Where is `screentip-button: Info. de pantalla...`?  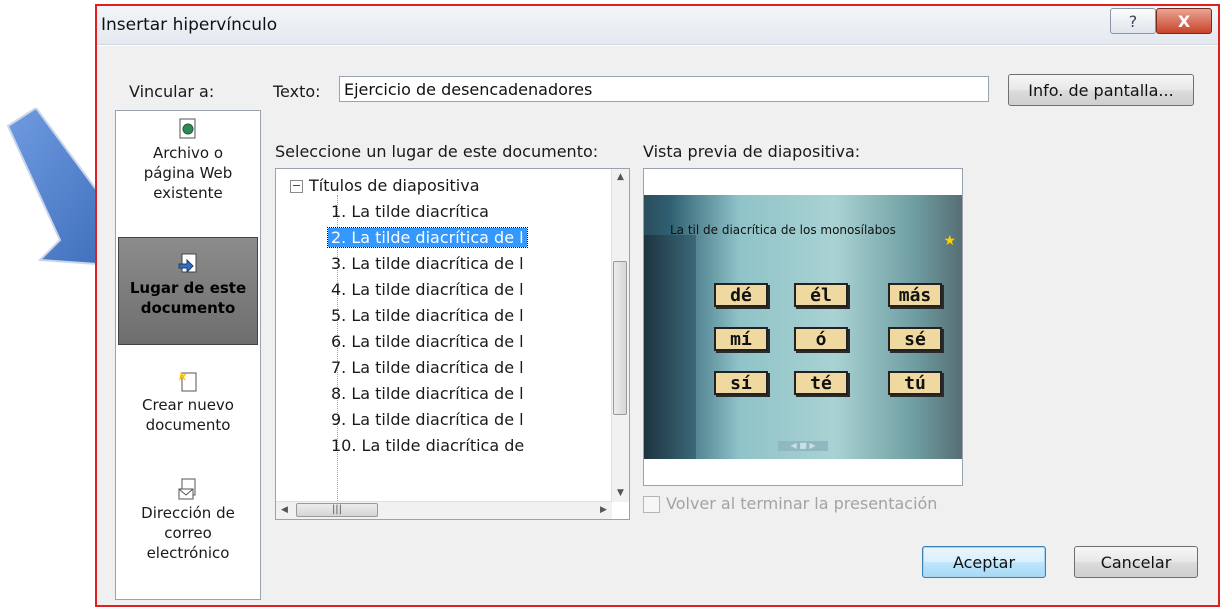
screentip-button: Info. de pantalla... is located at coordinates (1101, 90).